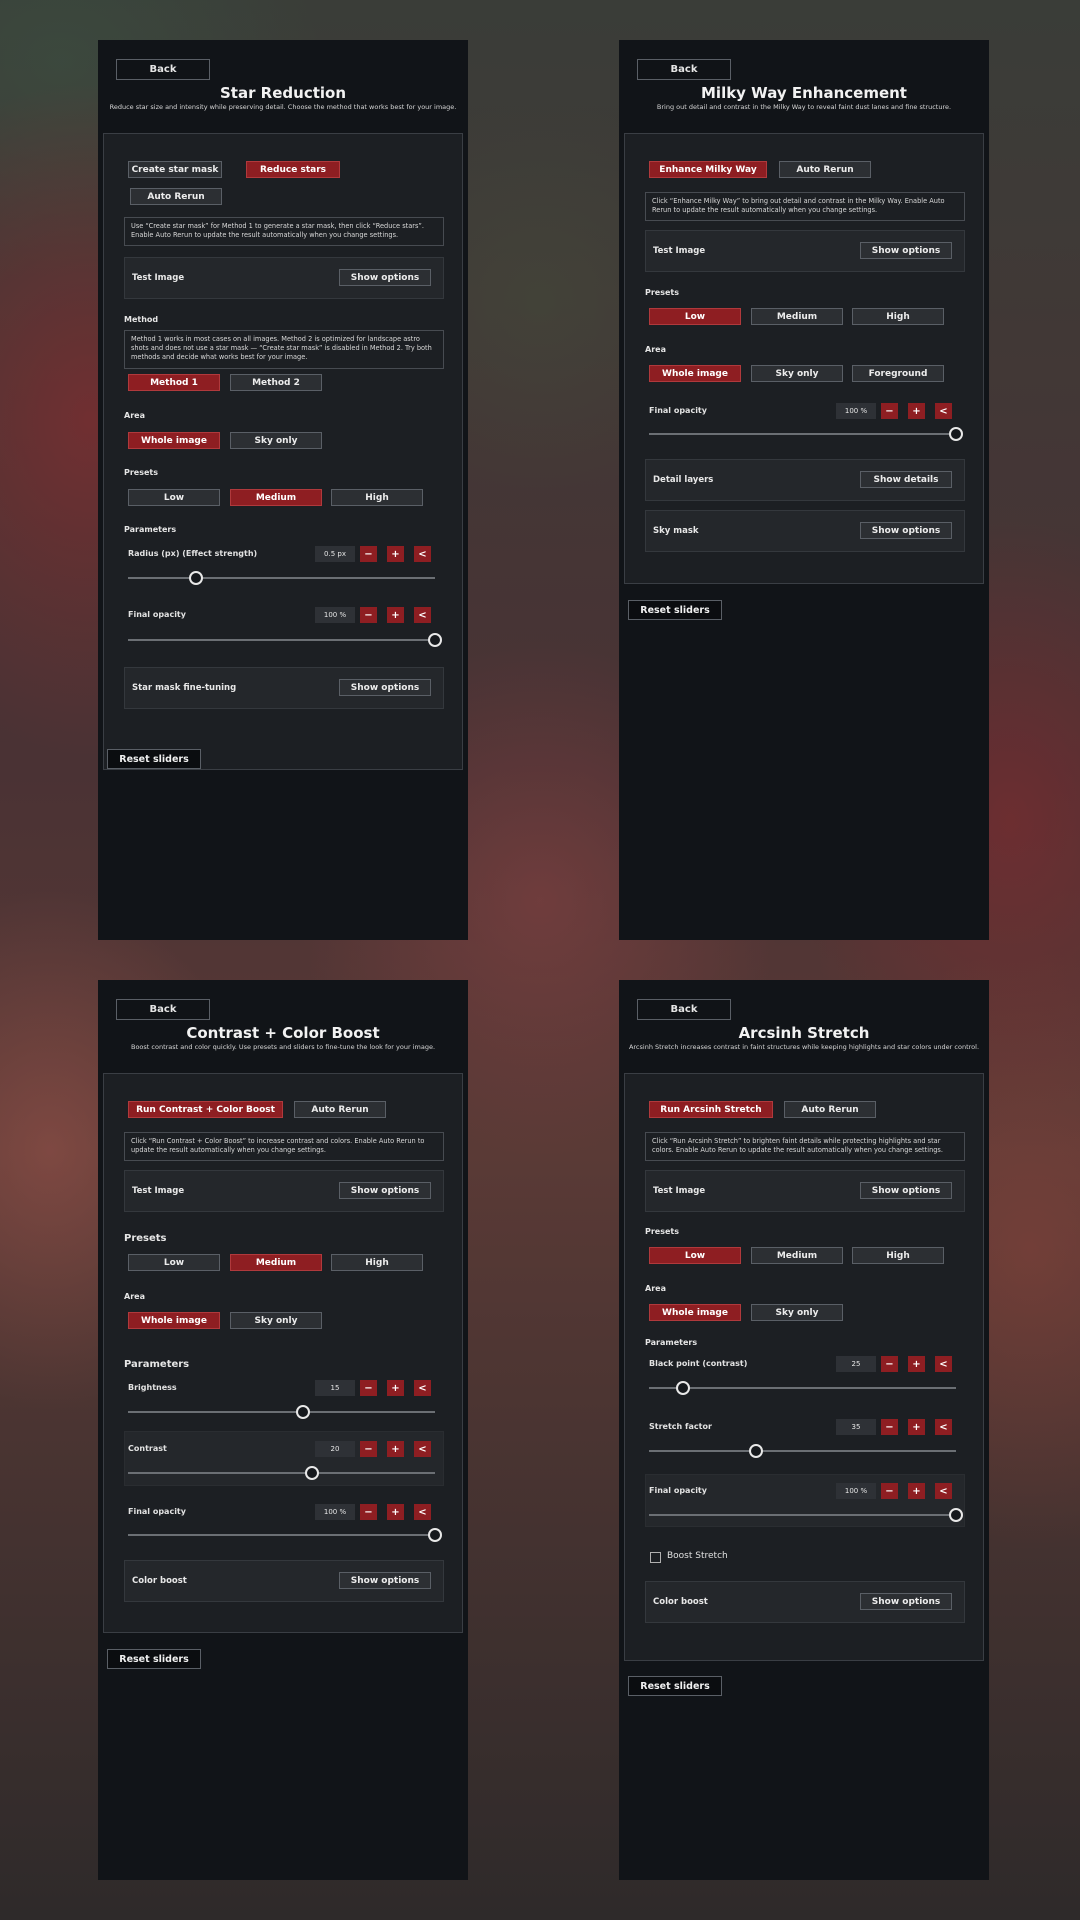  Describe the element at coordinates (335, 554) in the screenshot. I see `radius-value: 0.5 px` at that location.